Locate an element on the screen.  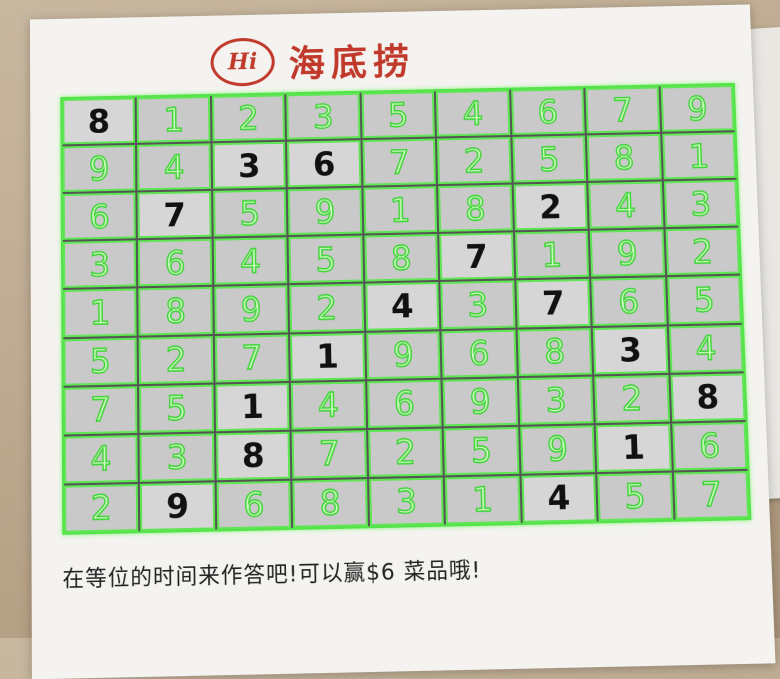
sudoku-cell-given: 2 is located at coordinates (550, 207).